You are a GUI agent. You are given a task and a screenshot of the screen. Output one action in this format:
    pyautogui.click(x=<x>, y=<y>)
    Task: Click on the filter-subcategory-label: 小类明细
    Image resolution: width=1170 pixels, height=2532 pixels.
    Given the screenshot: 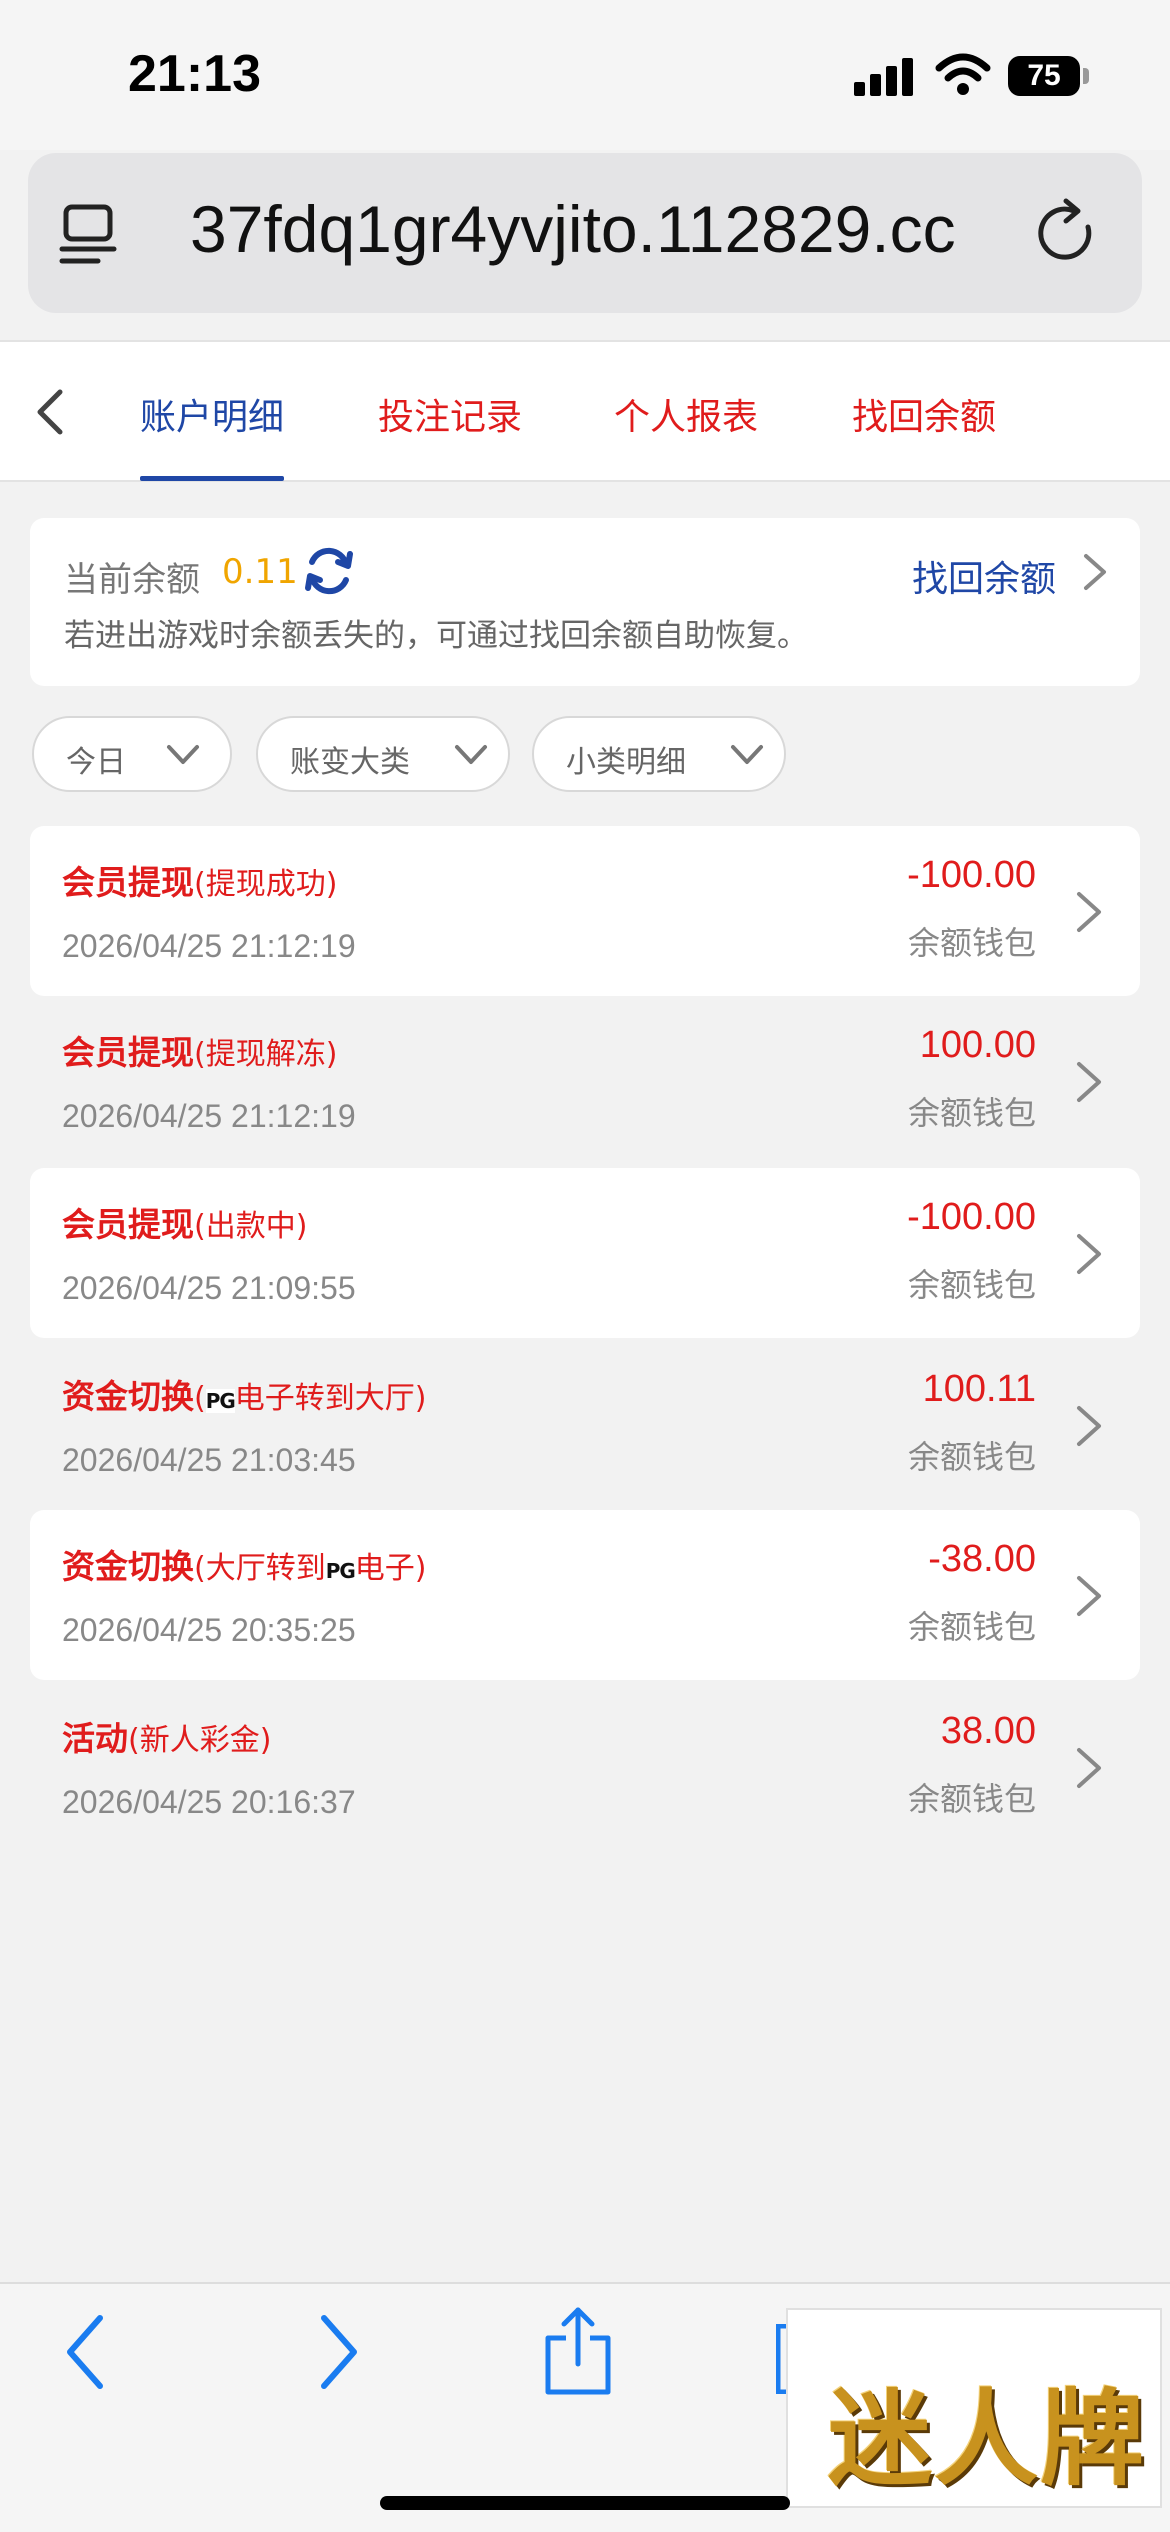 What is the action you would take?
    pyautogui.click(x=626, y=762)
    